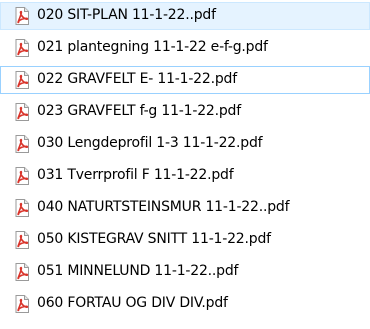 The width and height of the screenshot is (370, 329). I want to click on file-name: 031 Tverrprofil F 11-1-22.pdf, so click(135, 175).